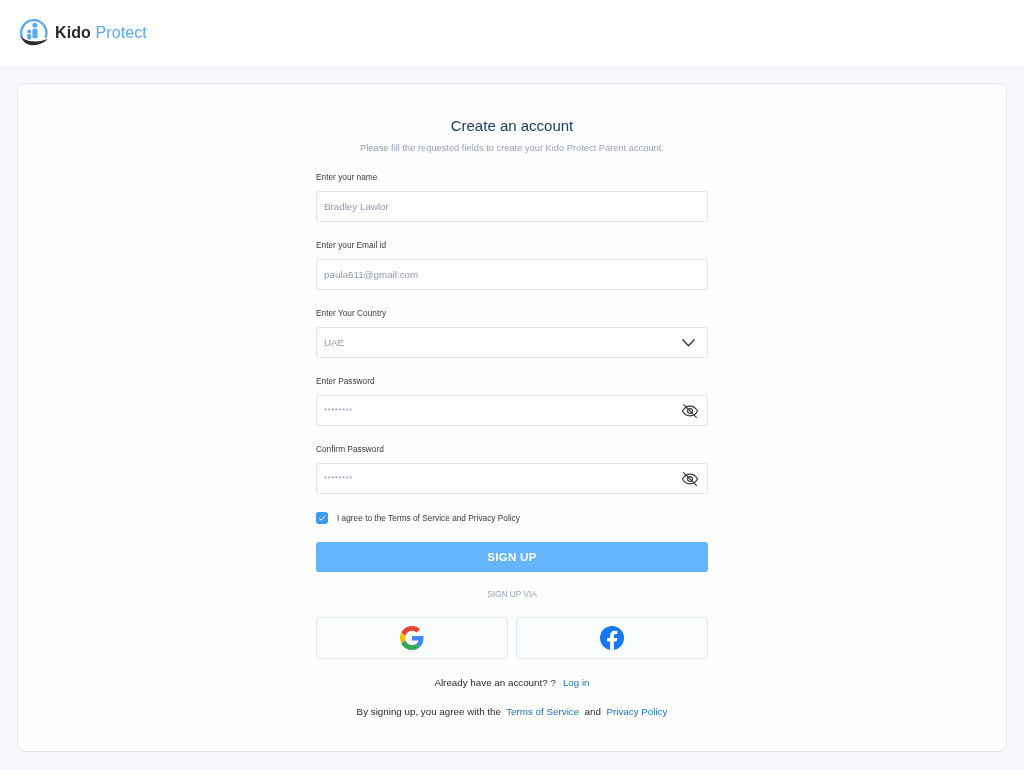 The height and width of the screenshot is (770, 1024). Describe the element at coordinates (512, 148) in the screenshot. I see `form-subtitle: Please fill the requested fields to create your Kido Protect Parent account.` at that location.